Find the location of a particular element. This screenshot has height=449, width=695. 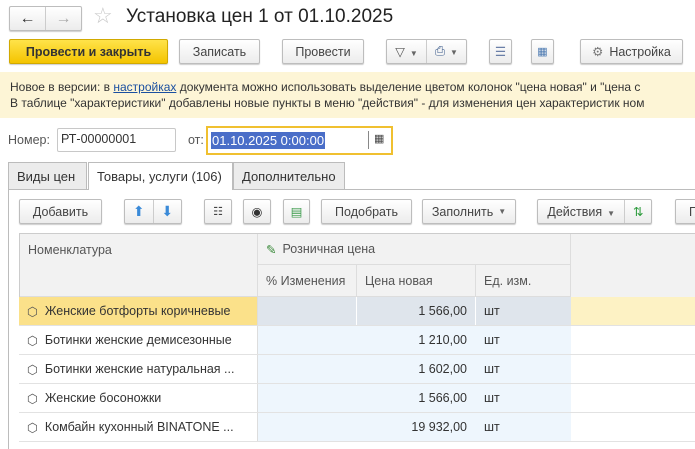

table-row: ⬡ Ботинки женские демисезонные 1 210,00 шт is located at coordinates (357, 340).